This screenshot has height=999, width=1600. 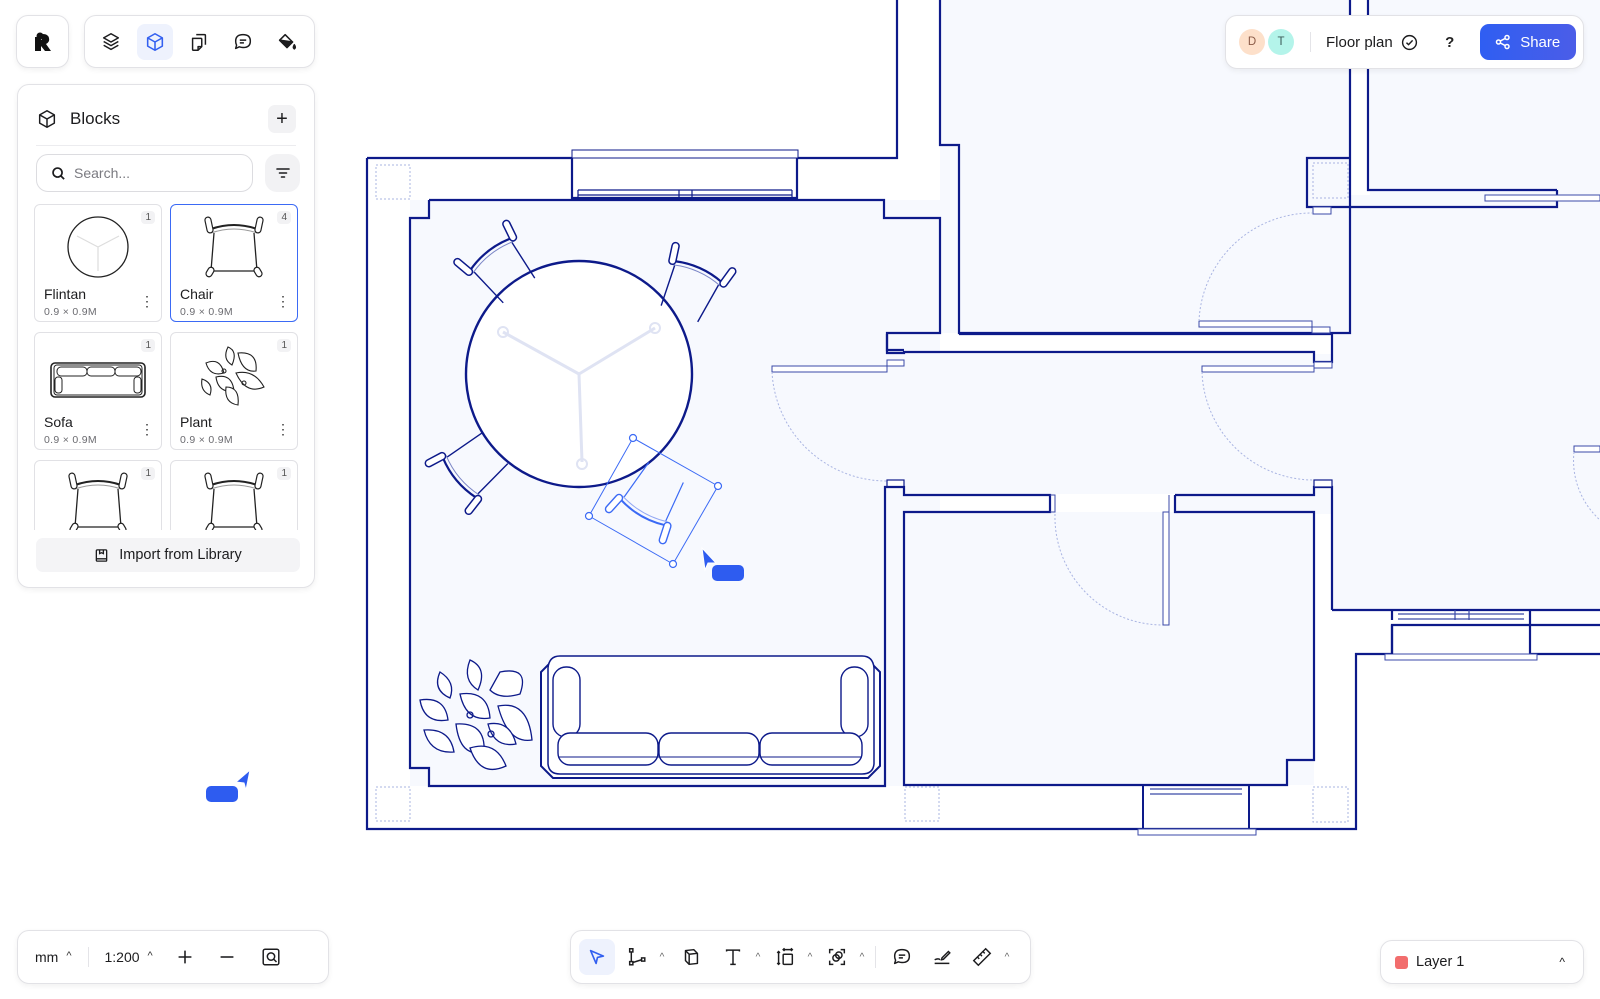 I want to click on pages-icon, so click(x=199, y=42).